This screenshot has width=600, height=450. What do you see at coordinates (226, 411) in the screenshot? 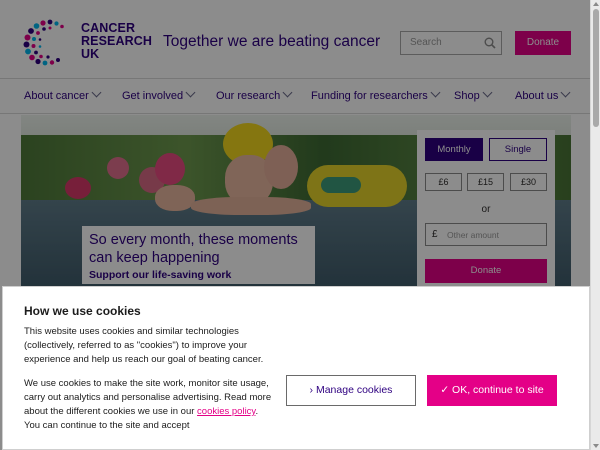
I see `cookies-policy-link: cookies policy` at bounding box center [226, 411].